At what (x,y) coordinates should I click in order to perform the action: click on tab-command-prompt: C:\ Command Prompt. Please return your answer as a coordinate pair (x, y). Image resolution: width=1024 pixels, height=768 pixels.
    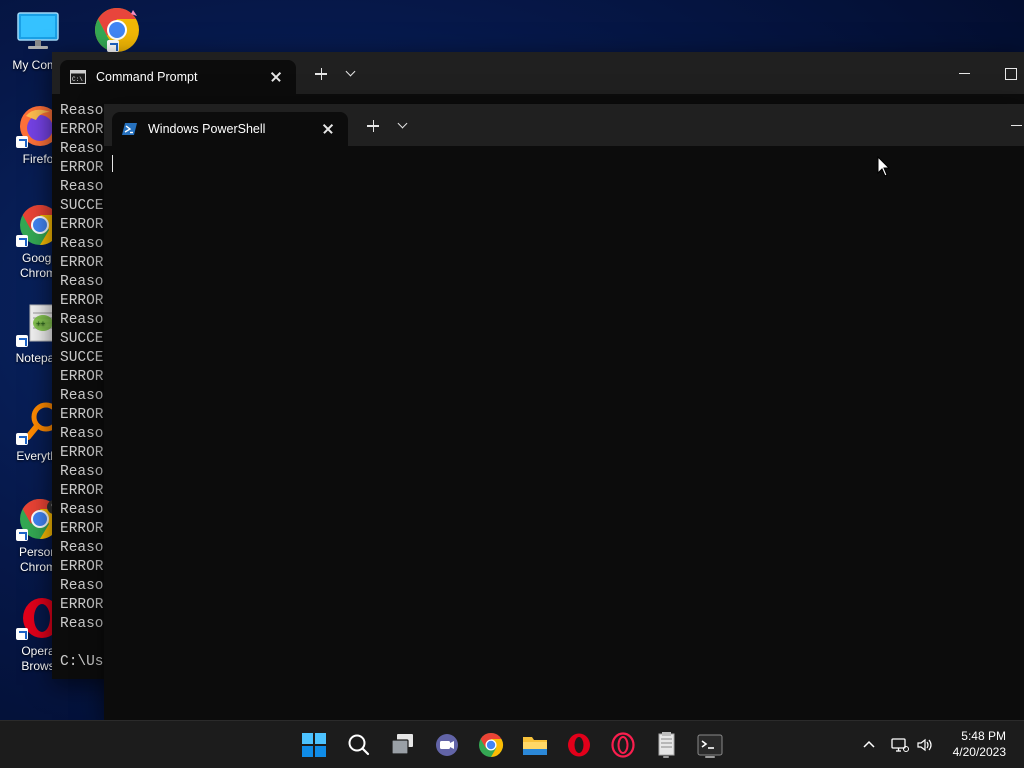
    Looking at the image, I should click on (178, 77).